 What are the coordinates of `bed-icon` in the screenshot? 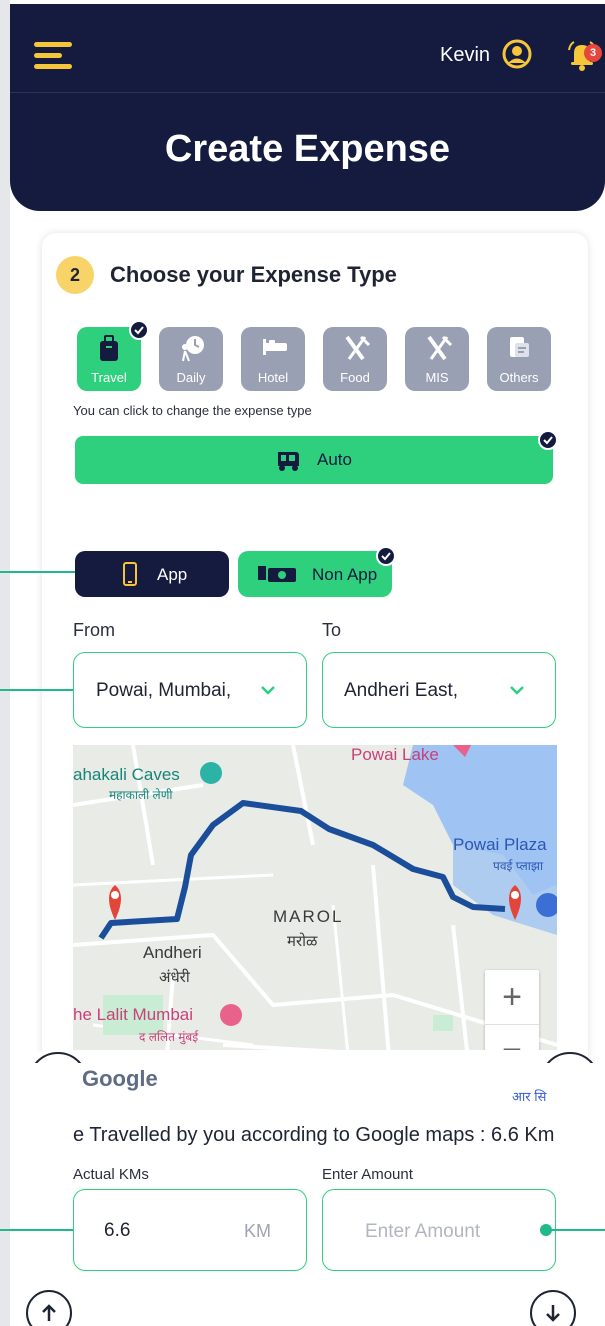 It's located at (275, 347).